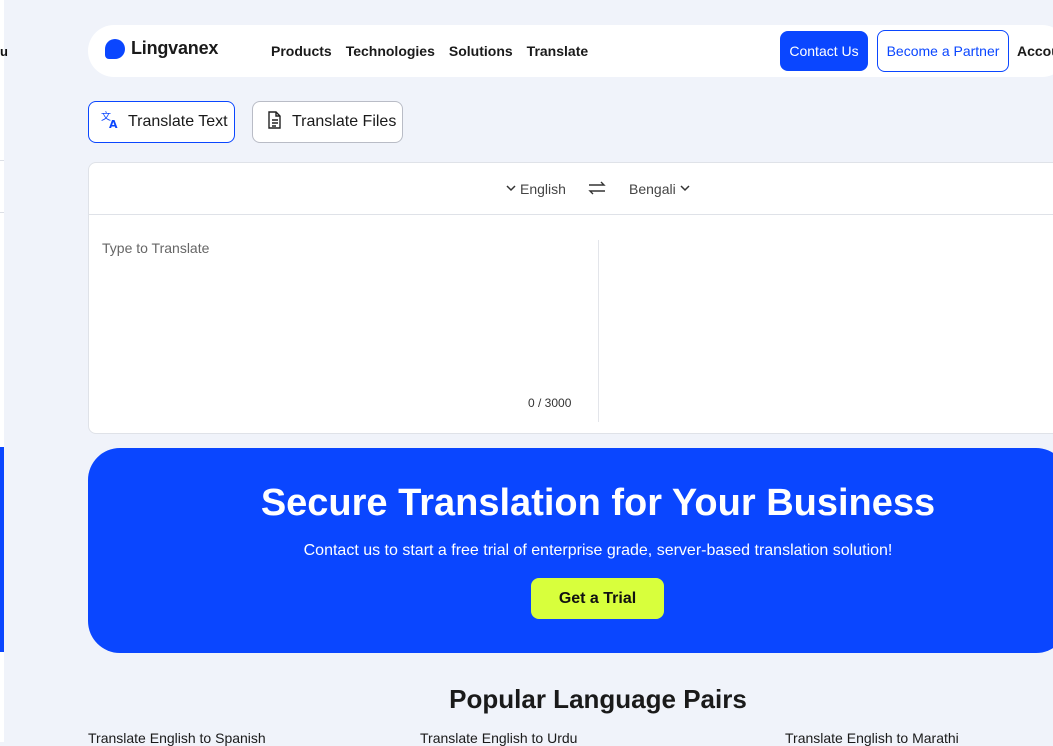  What do you see at coordinates (390, 51) in the screenshot?
I see `nav-item-technologies: Technologies` at bounding box center [390, 51].